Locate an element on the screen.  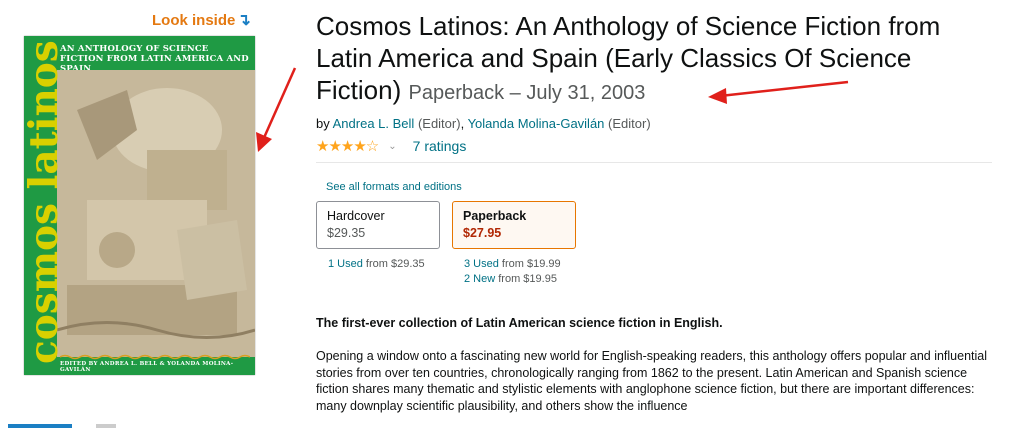
ratings-count-link: 7 ratings is located at coordinates (440, 146).